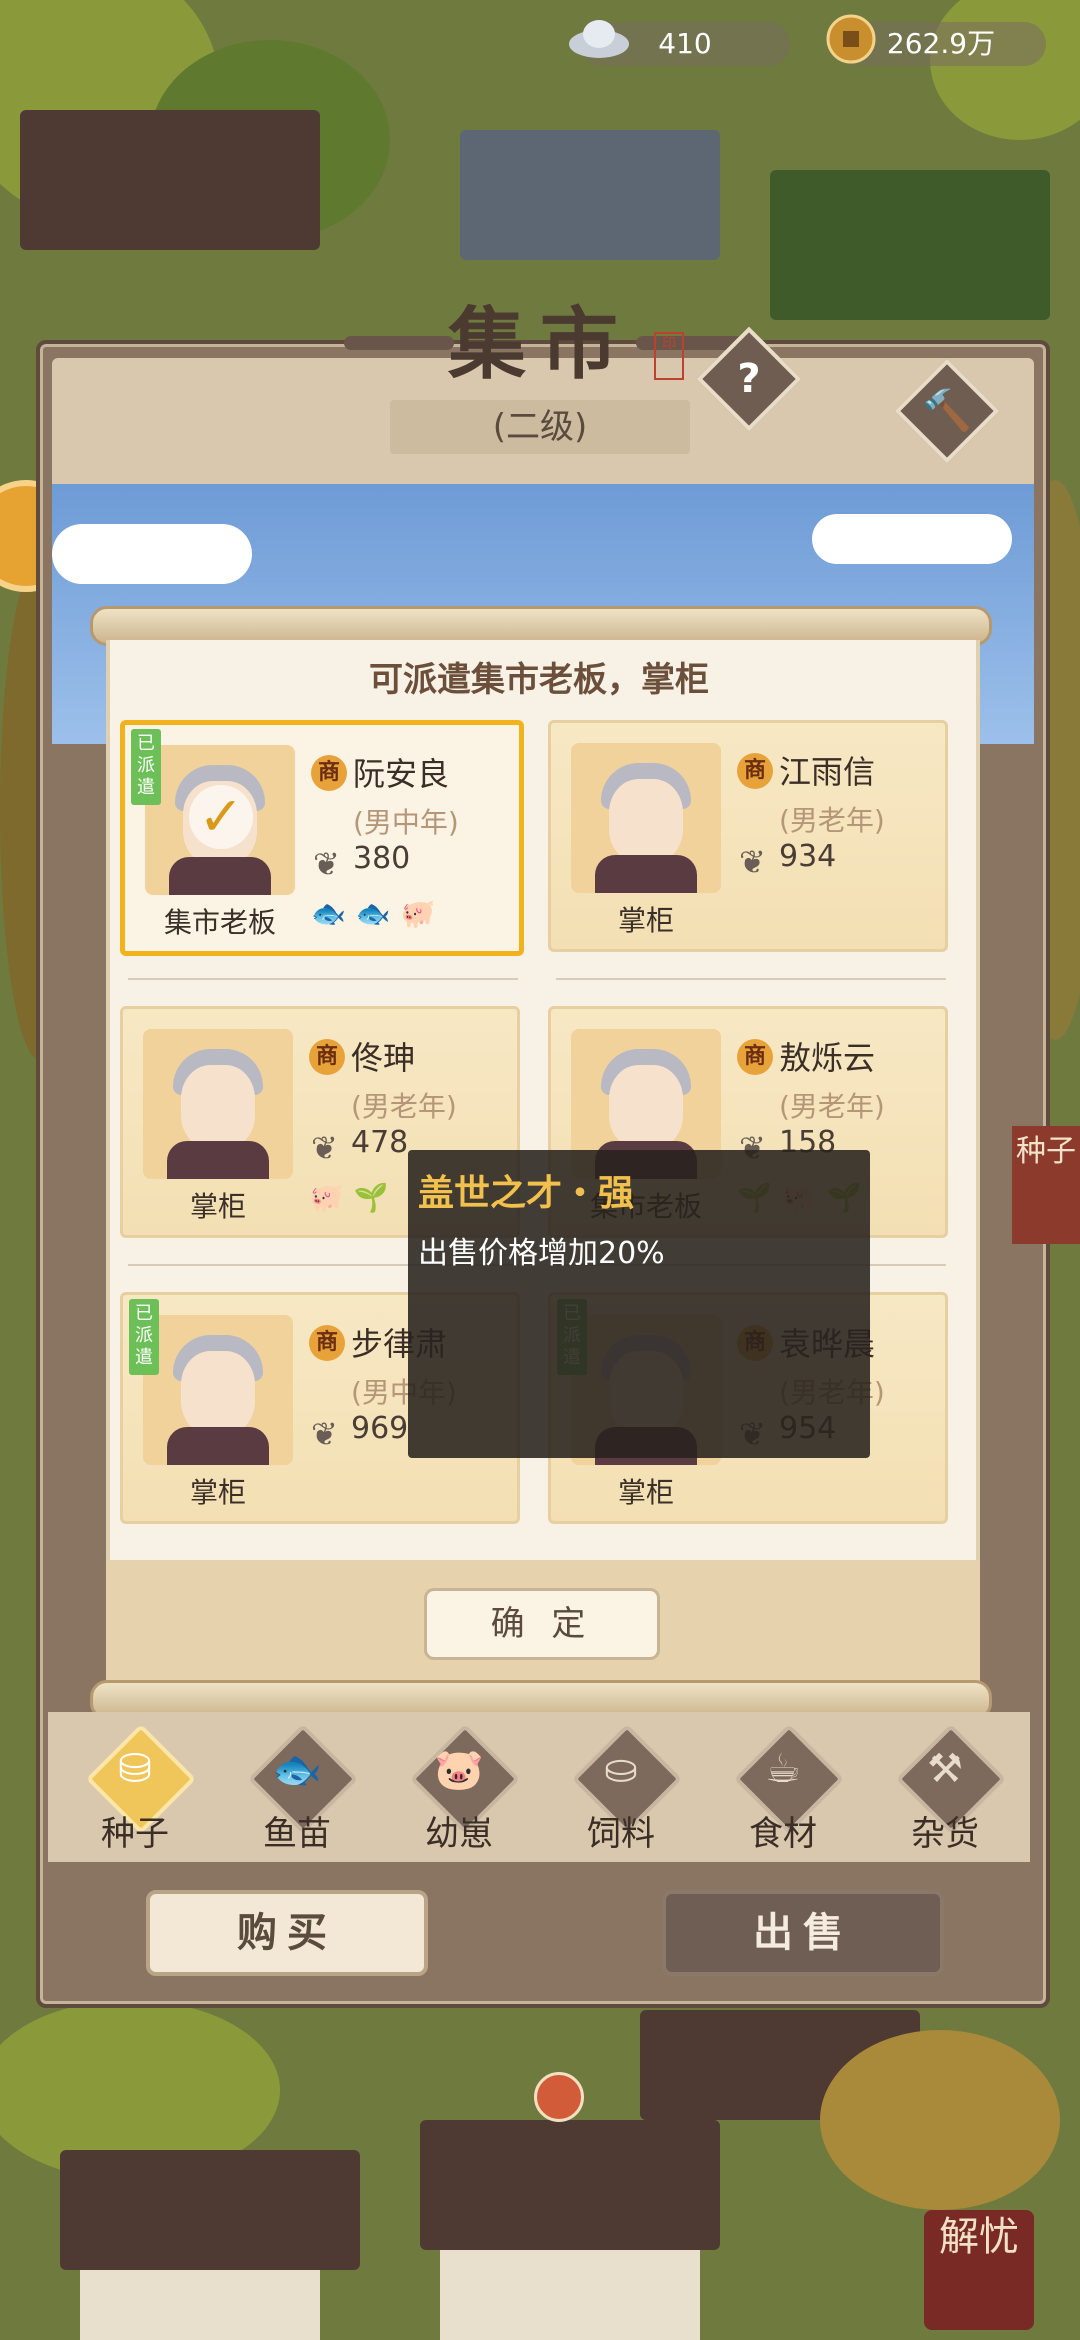  I want to click on hammer-icon: 🔨, so click(947, 411).